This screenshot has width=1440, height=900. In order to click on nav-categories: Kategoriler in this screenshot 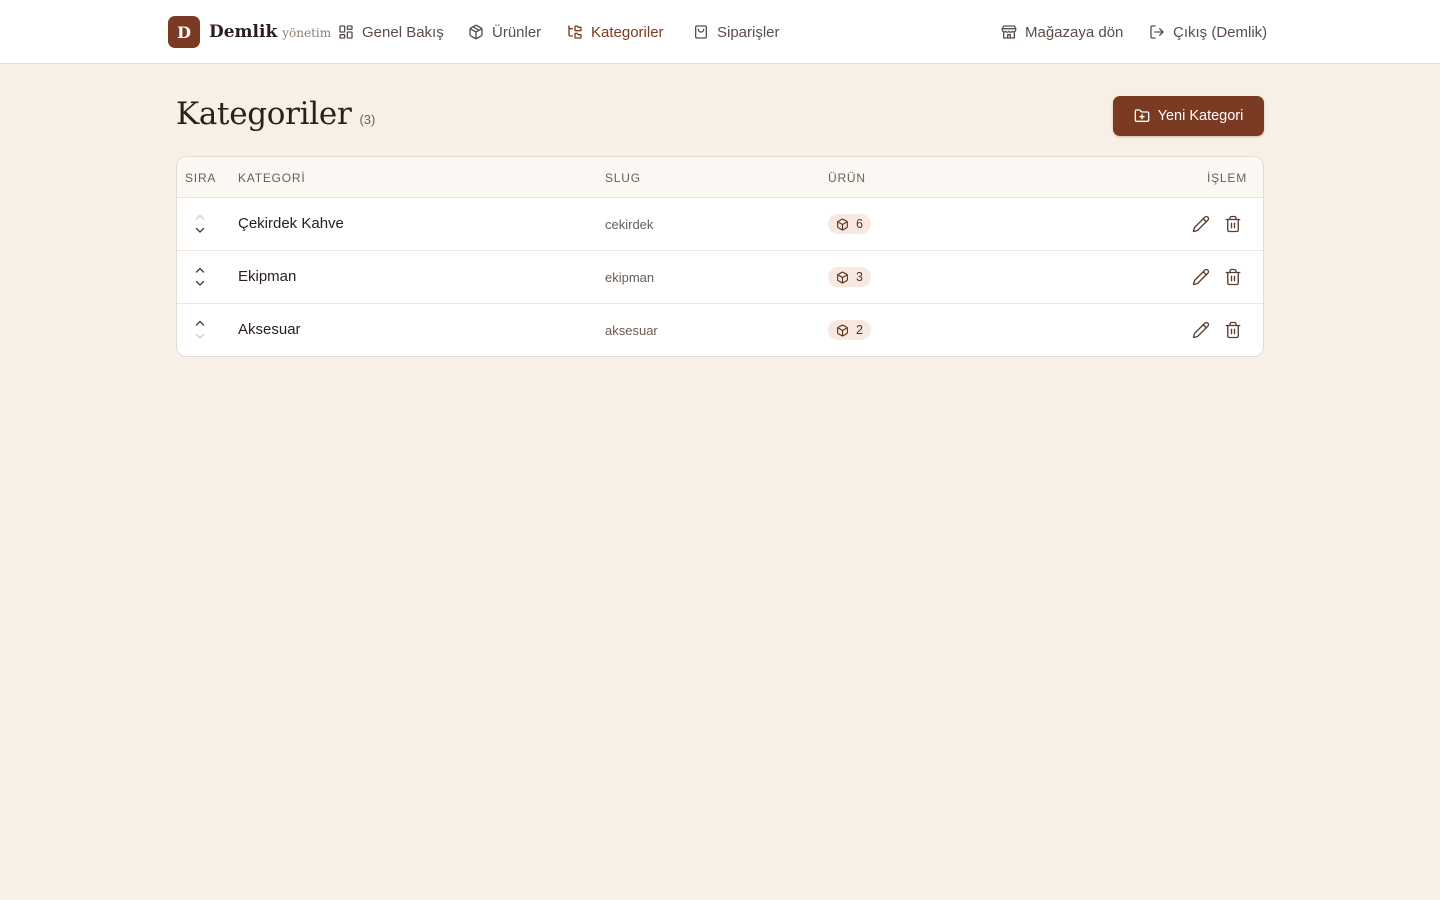, I will do `click(615, 32)`.